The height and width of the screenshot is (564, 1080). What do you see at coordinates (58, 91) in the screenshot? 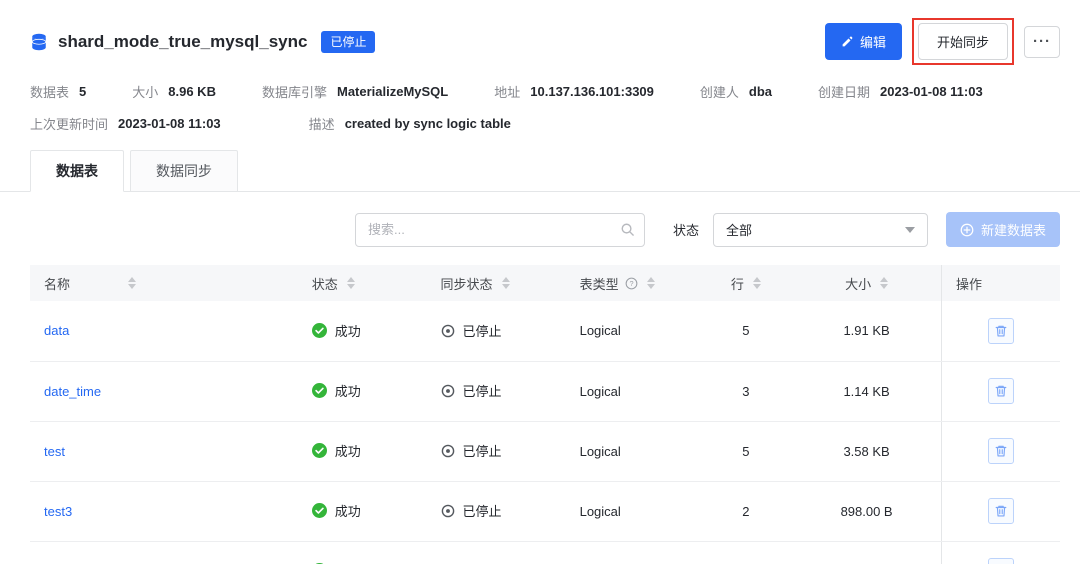
I see `meta-table-count: 数据表 5` at bounding box center [58, 91].